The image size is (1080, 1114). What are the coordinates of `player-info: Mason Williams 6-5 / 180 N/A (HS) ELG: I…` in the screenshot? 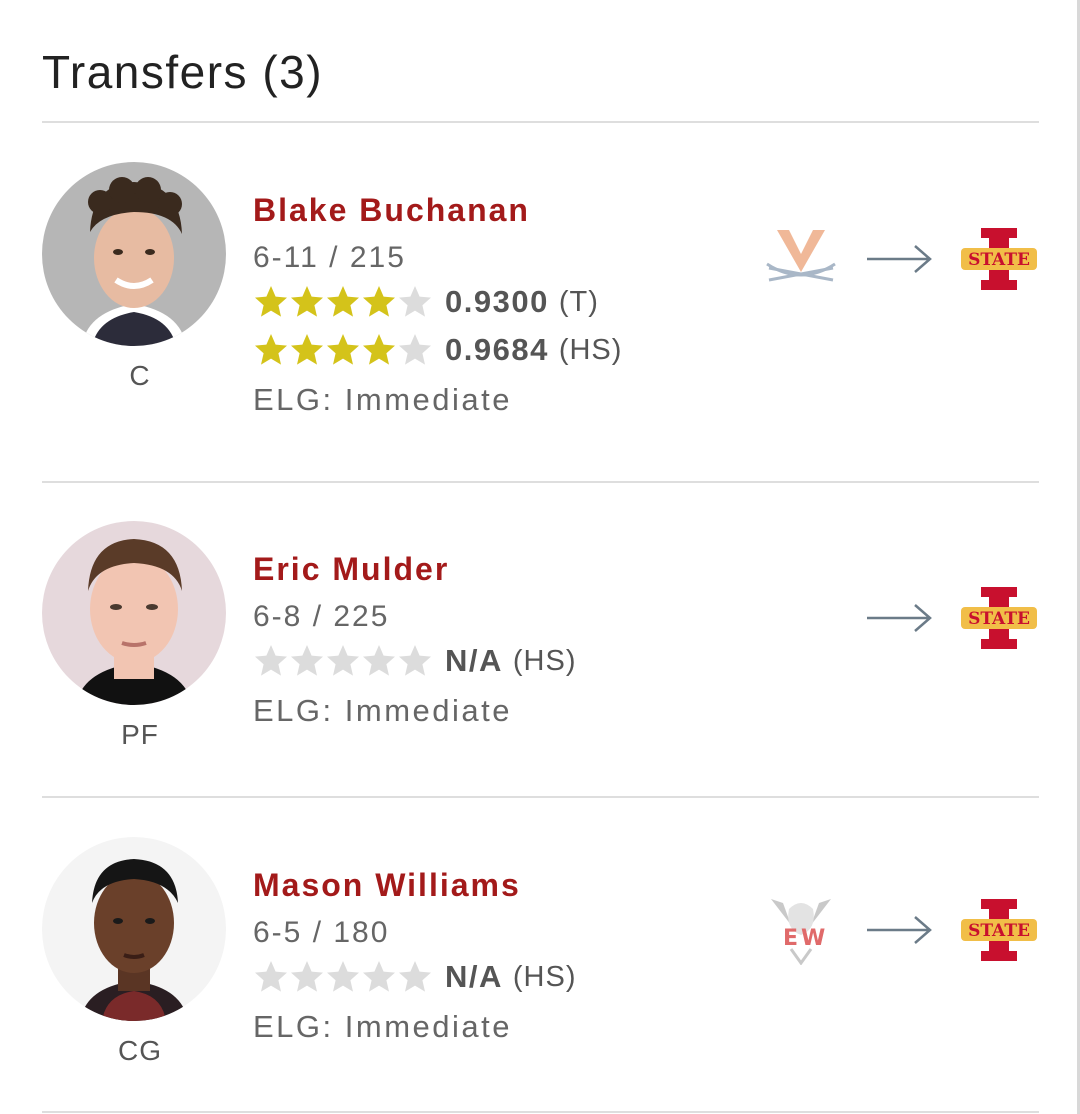 It's located at (415, 956).